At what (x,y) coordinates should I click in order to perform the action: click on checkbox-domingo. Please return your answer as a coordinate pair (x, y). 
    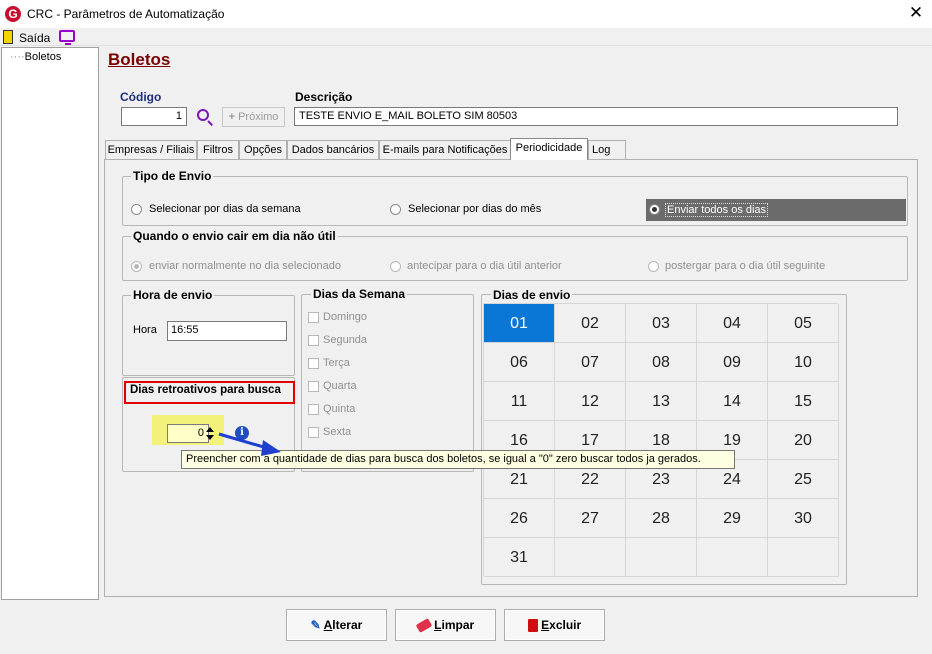
    Looking at the image, I should click on (313, 317).